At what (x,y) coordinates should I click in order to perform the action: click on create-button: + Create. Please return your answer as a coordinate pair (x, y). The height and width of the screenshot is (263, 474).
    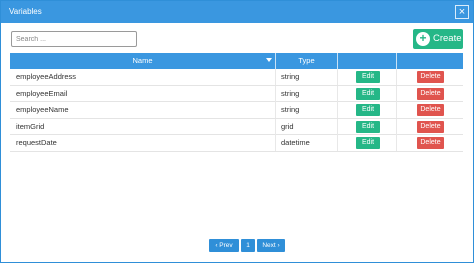
    Looking at the image, I should click on (438, 39).